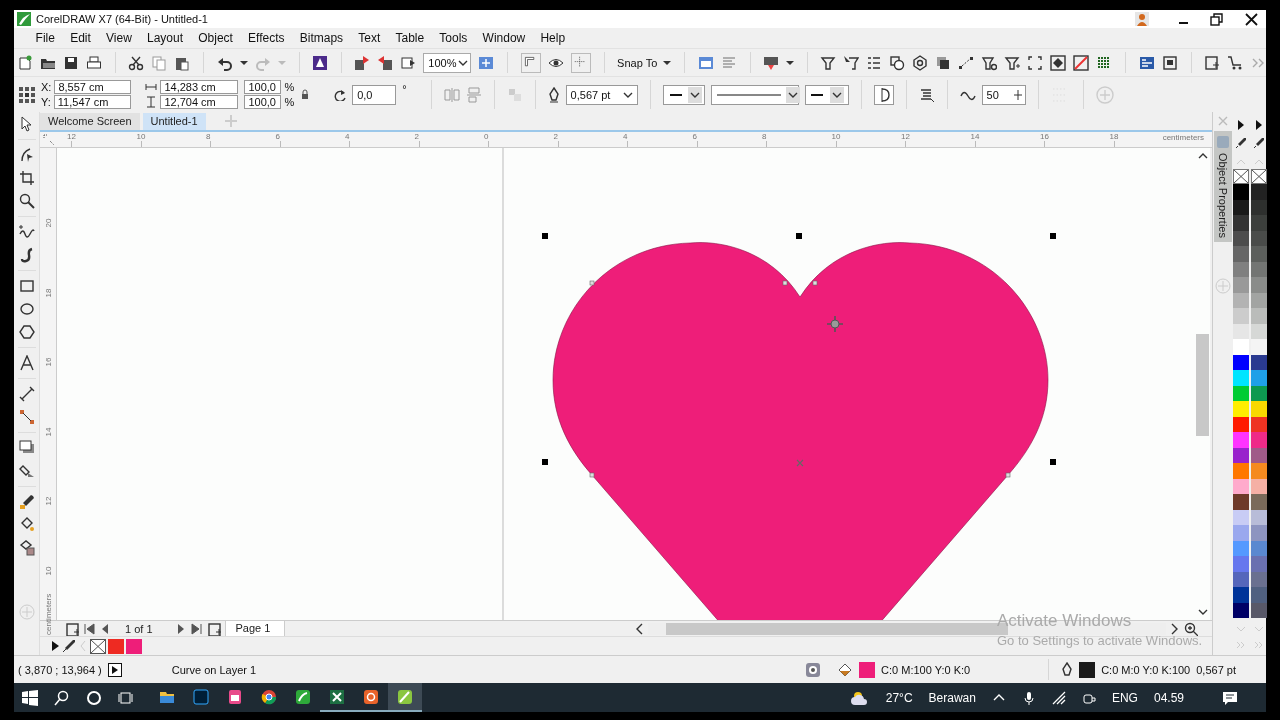  Describe the element at coordinates (1216, 669) in the screenshot. I see `outline-width-info: 0,567 pt` at that location.